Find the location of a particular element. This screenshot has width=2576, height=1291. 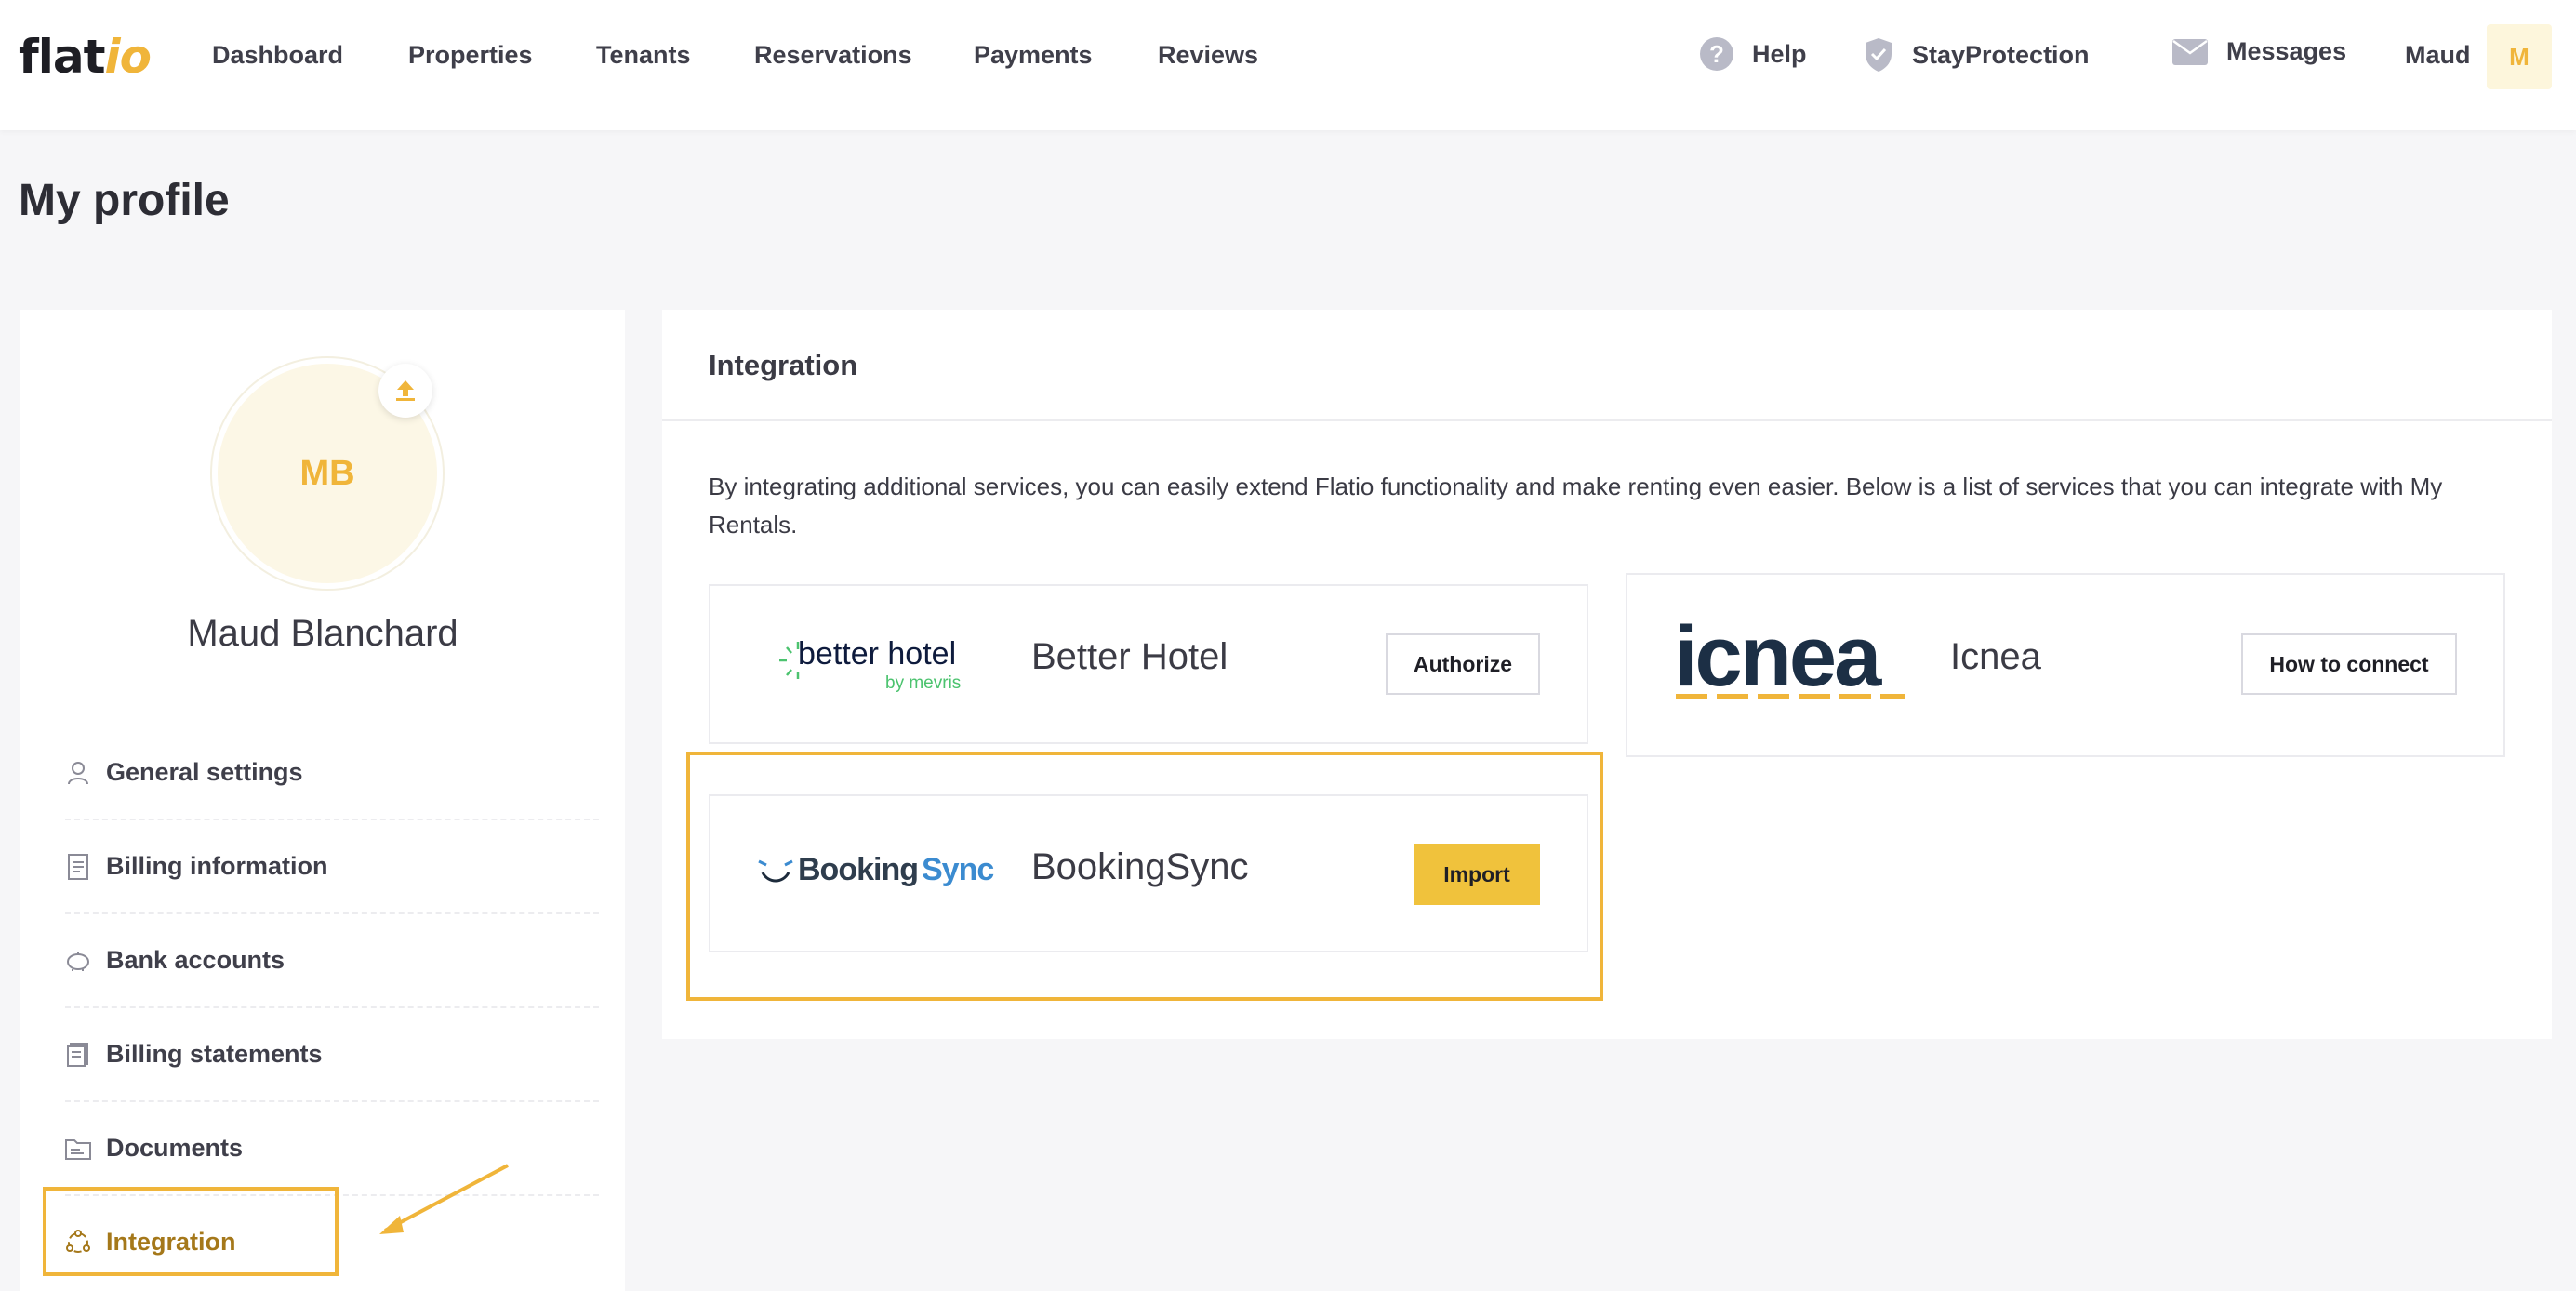

menu-general-settings: General settings is located at coordinates (332, 773).